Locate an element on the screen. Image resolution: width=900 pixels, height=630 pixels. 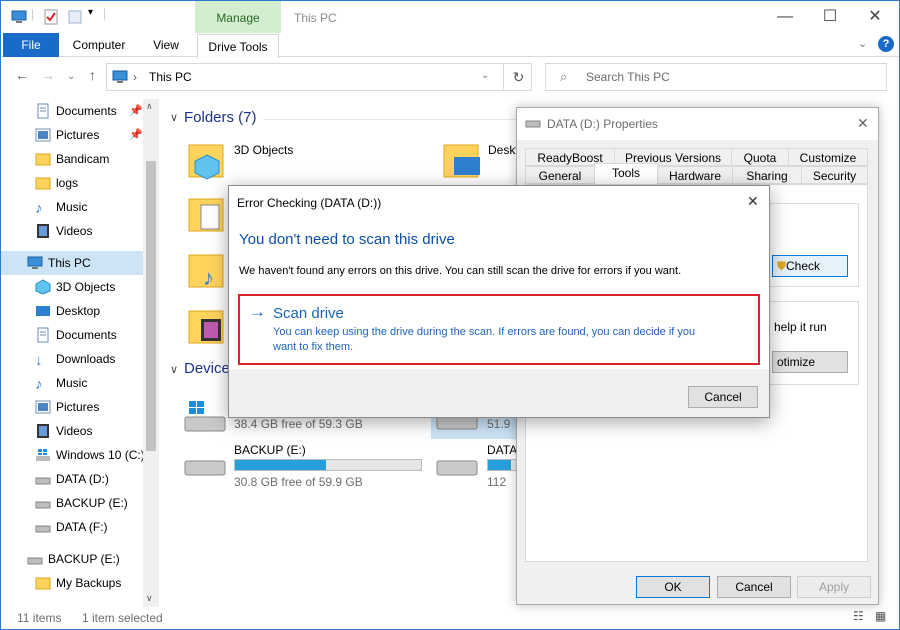
sidebar-item-label: Bandicam is located at coordinates (83, 159).